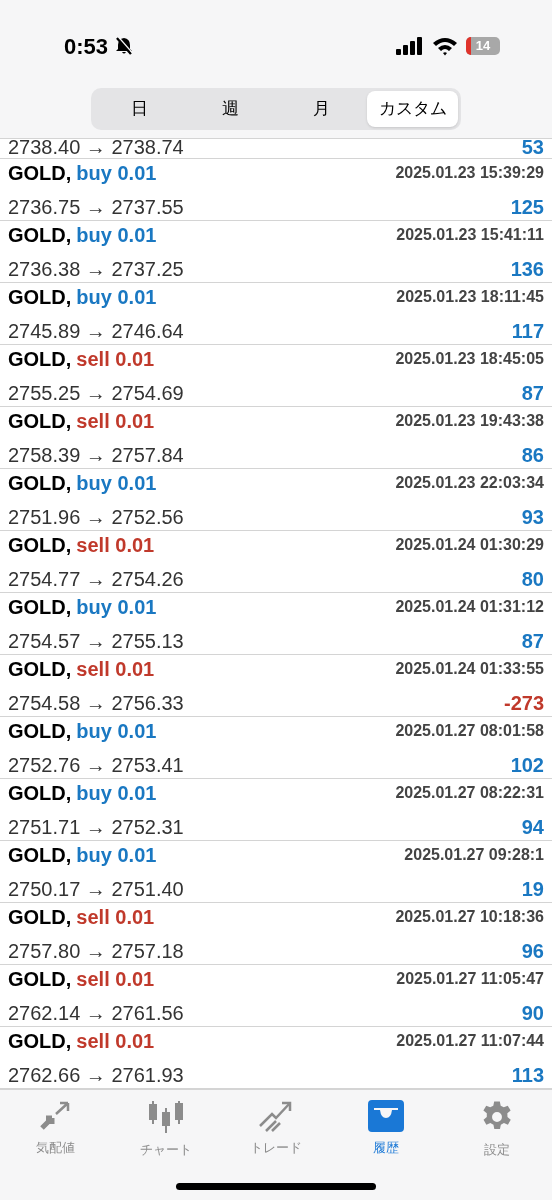 The width and height of the screenshot is (552, 1200). I want to click on trade-time: 2025.01.23 22:03:34, so click(469, 482).